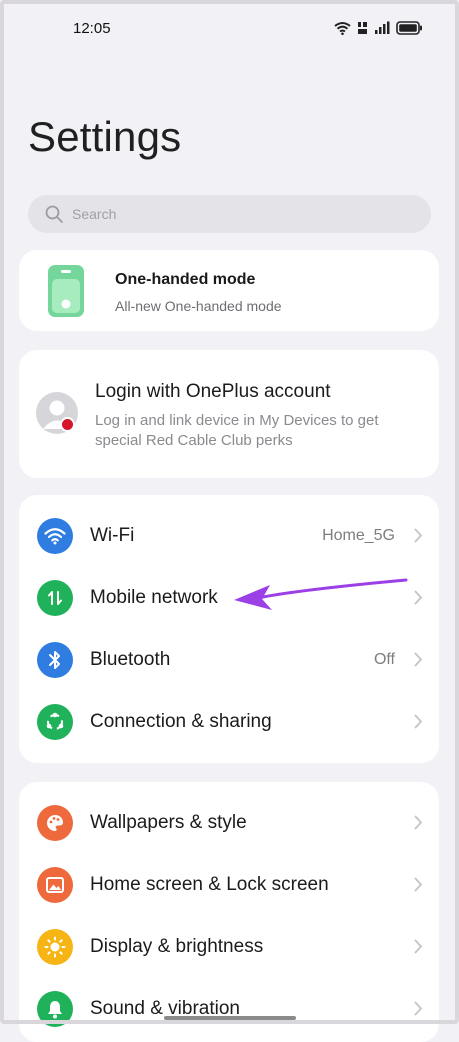  What do you see at coordinates (55, 1009) in the screenshot?
I see `bell-icon` at bounding box center [55, 1009].